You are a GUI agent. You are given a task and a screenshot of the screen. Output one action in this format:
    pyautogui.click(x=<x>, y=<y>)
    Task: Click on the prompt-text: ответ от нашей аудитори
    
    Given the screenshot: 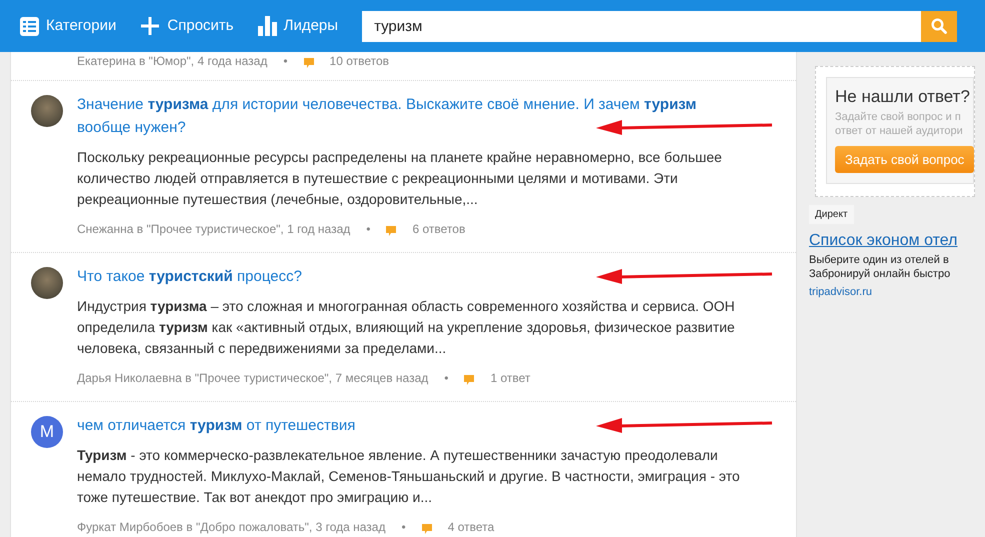 What is the action you would take?
    pyautogui.click(x=899, y=131)
    